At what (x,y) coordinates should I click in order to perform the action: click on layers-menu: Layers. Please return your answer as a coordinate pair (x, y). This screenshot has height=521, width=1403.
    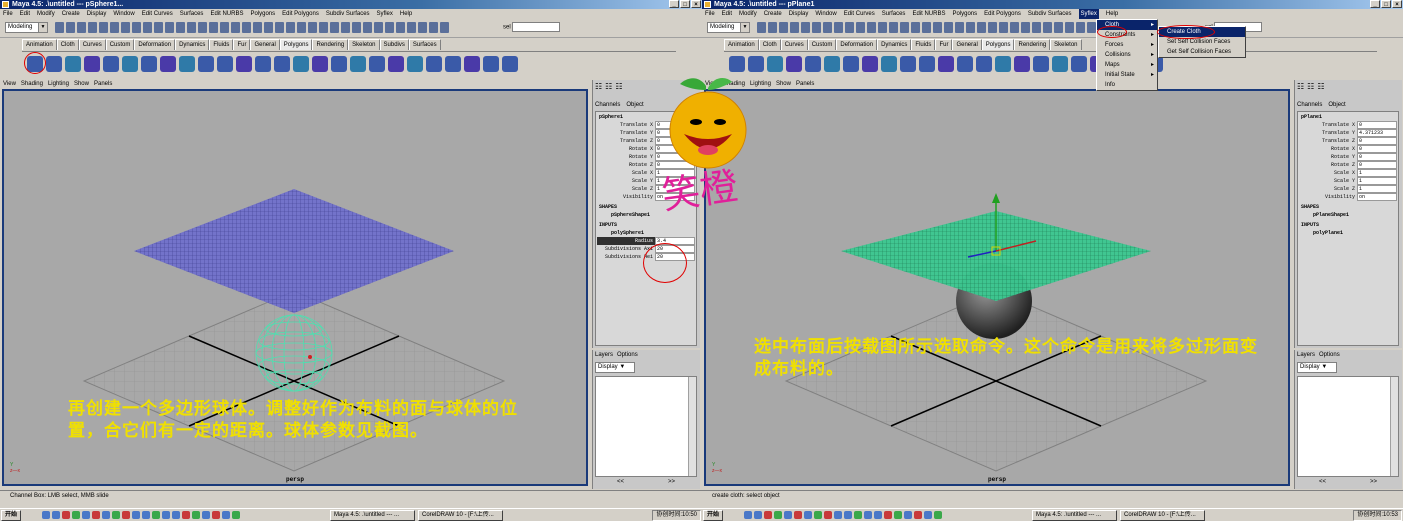
    Looking at the image, I should click on (1306, 355).